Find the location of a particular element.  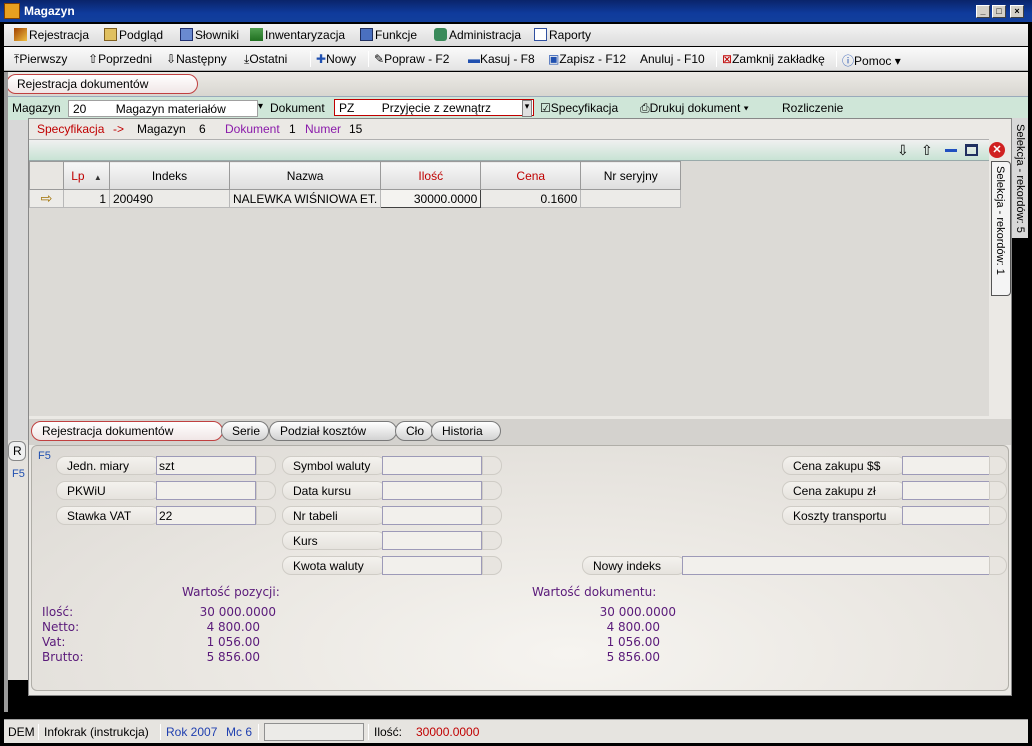

cell-ilosc: 30000.0000 is located at coordinates (431, 198).